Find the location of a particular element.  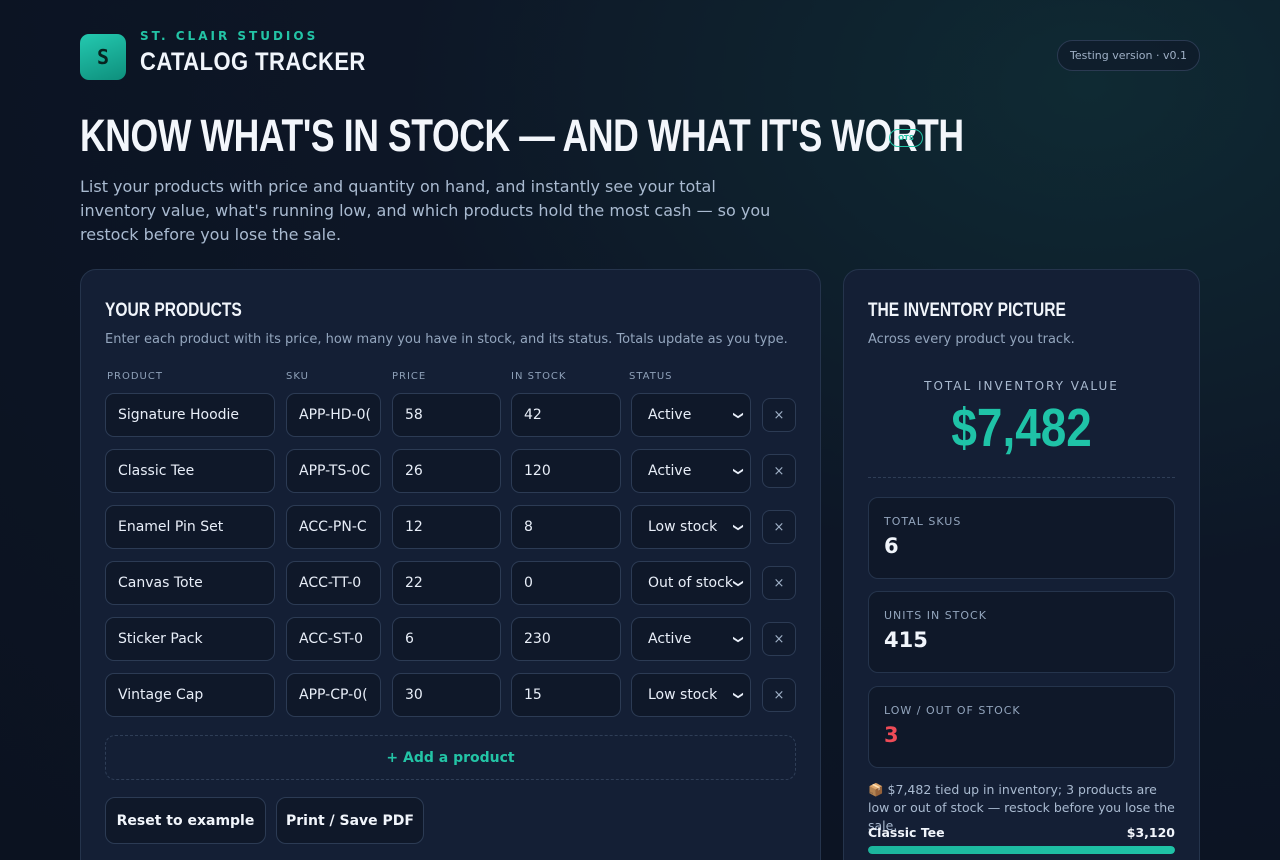

picture-subtitle: Across every product you track. is located at coordinates (971, 339).